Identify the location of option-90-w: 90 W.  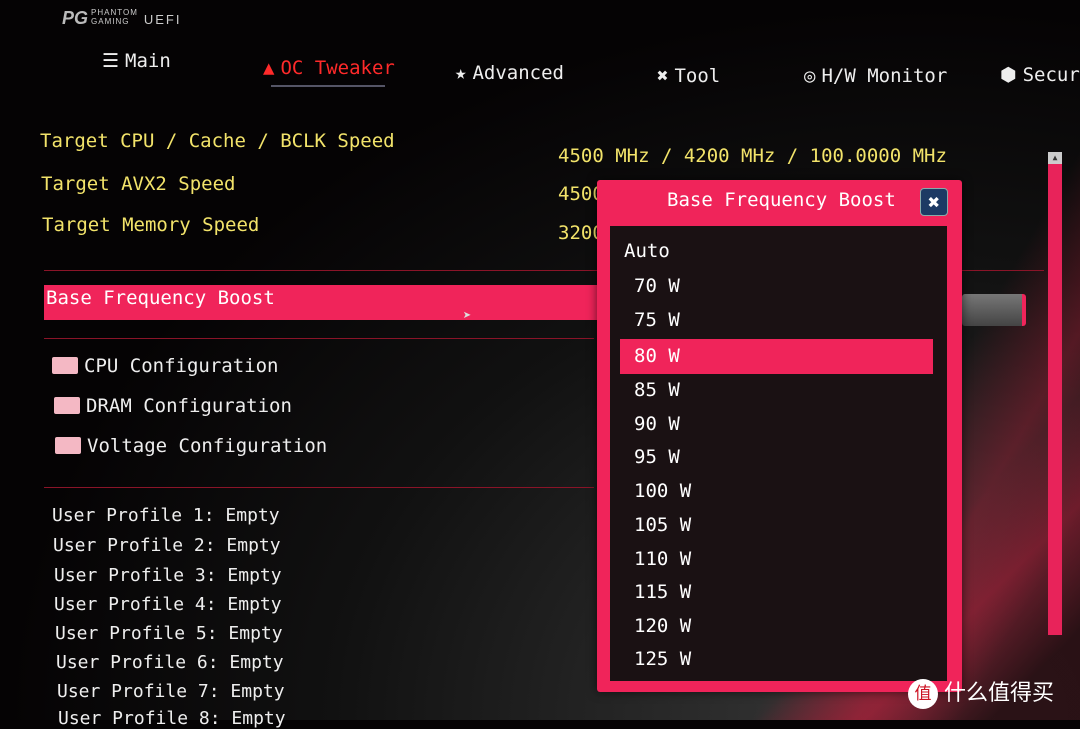
(776, 424).